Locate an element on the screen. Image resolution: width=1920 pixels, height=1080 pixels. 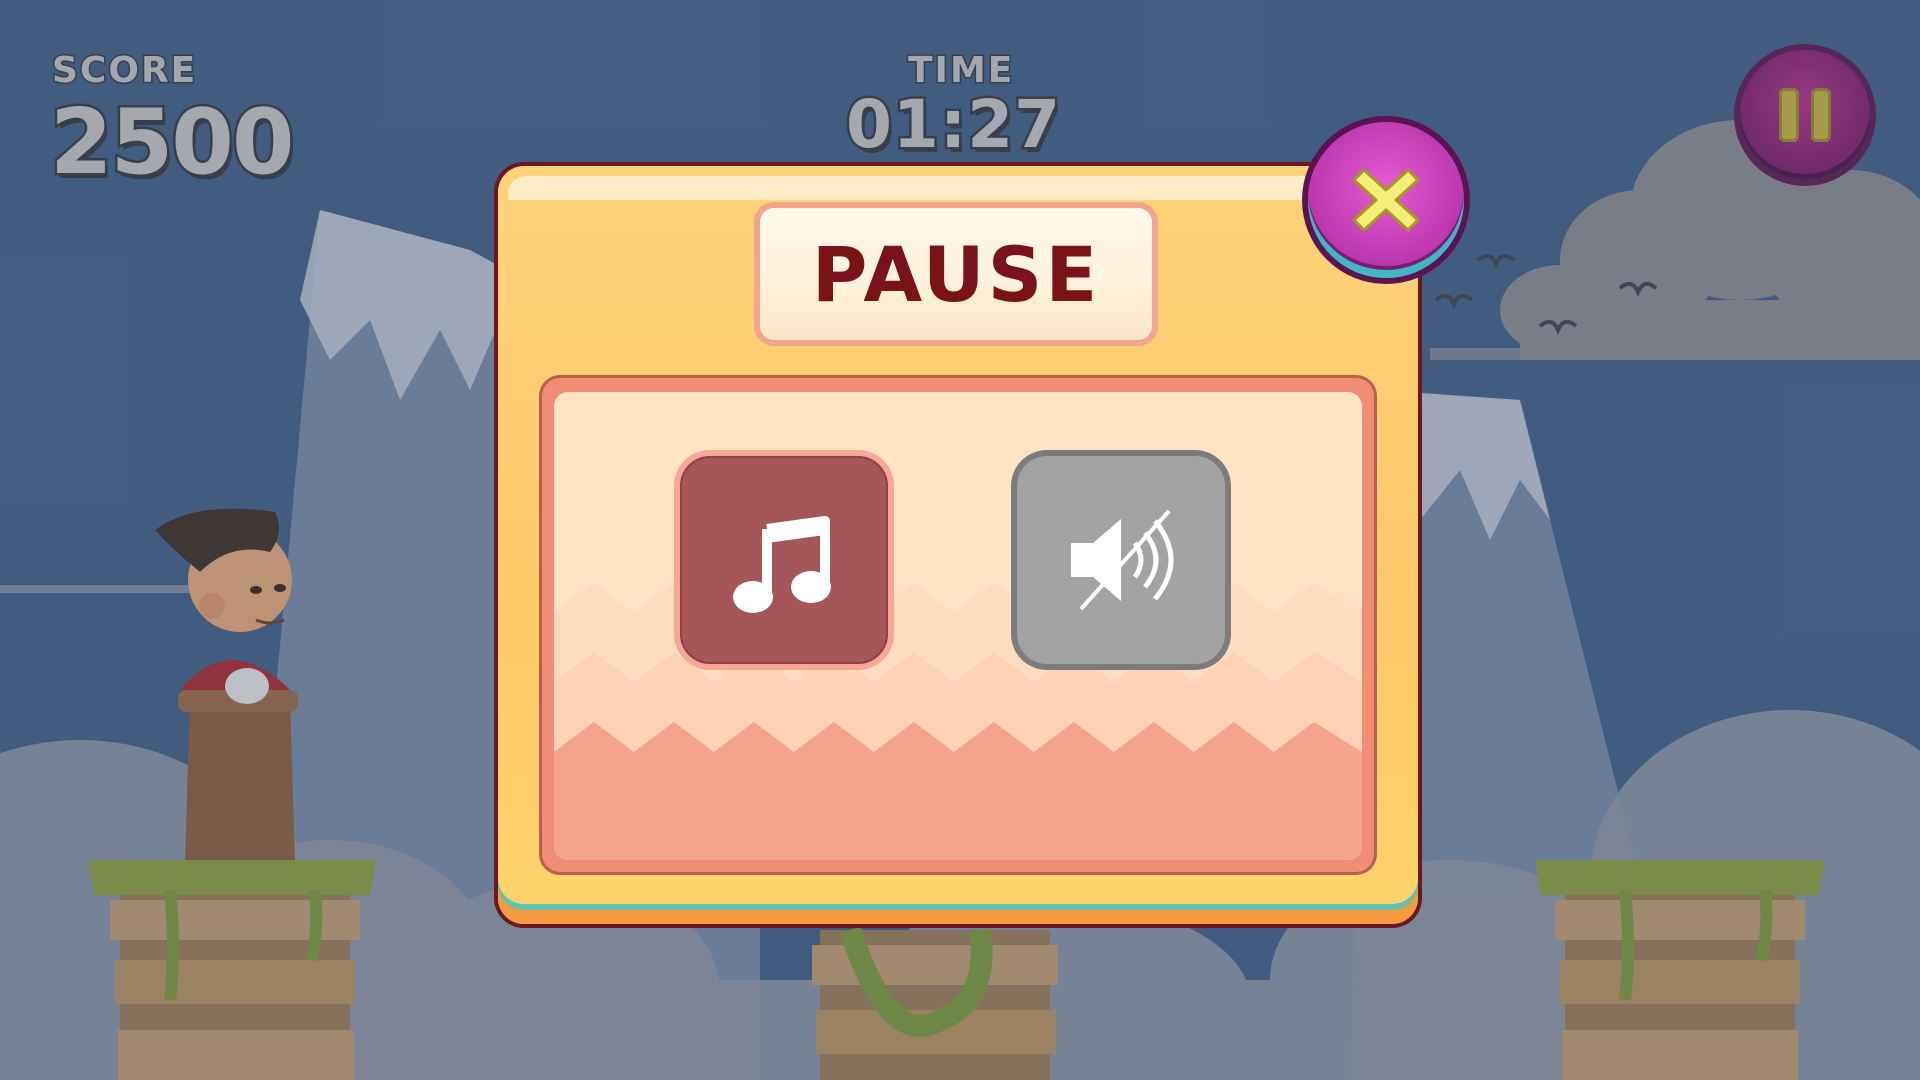
sound-toggle-button is located at coordinates (1121, 560).